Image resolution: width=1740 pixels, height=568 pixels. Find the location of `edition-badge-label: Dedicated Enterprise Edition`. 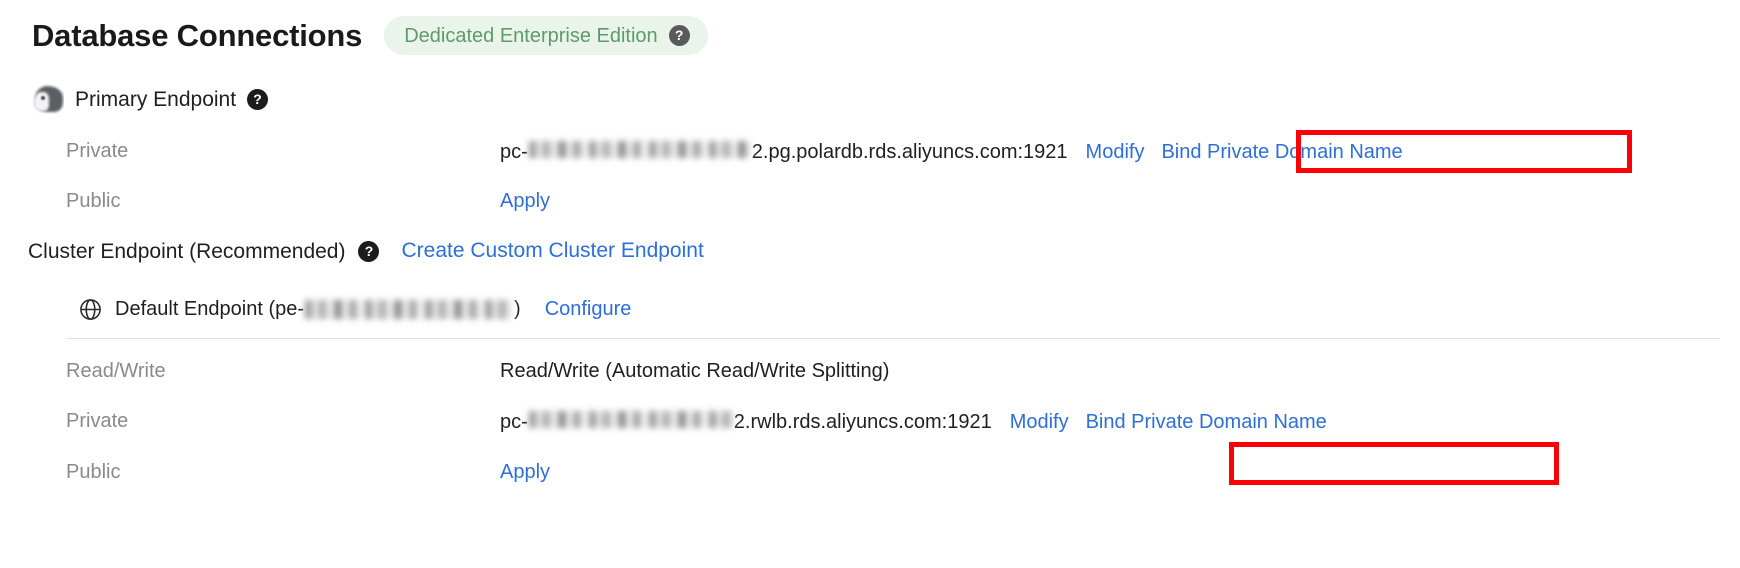

edition-badge-label: Dedicated Enterprise Edition is located at coordinates (531, 35).